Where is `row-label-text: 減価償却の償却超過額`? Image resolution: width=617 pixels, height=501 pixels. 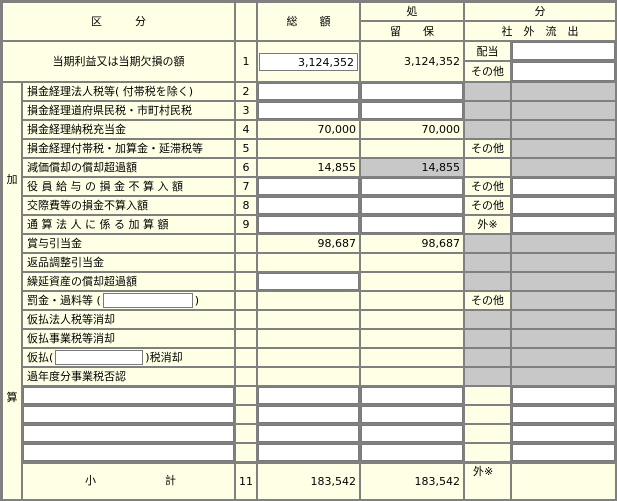
row-label-text: 減価償却の償却超過額 is located at coordinates (82, 167).